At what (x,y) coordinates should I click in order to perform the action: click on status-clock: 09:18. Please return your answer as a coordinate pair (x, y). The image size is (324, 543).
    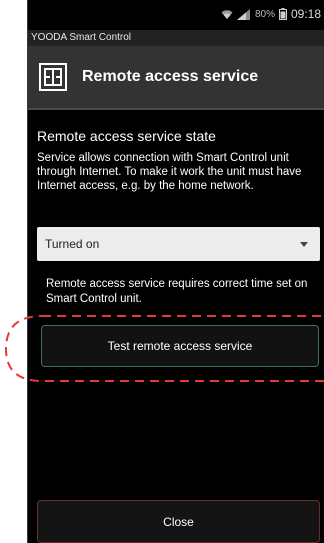
    Looking at the image, I should click on (305, 14).